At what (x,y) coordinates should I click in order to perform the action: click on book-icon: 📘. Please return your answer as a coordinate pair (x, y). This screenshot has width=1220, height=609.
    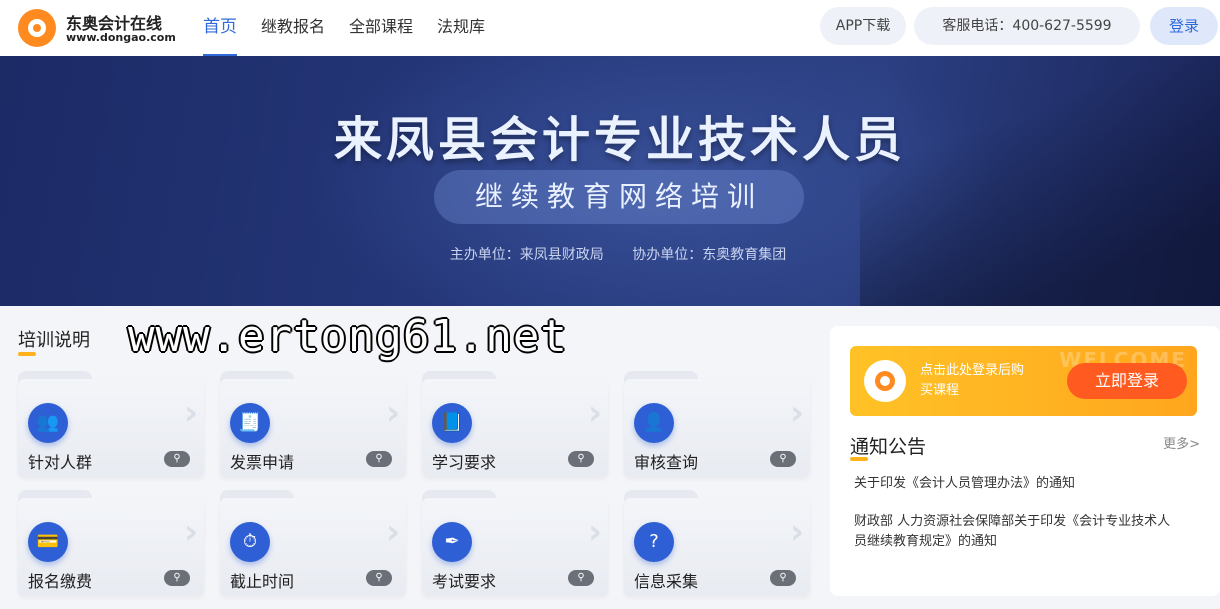
    Looking at the image, I should click on (452, 423).